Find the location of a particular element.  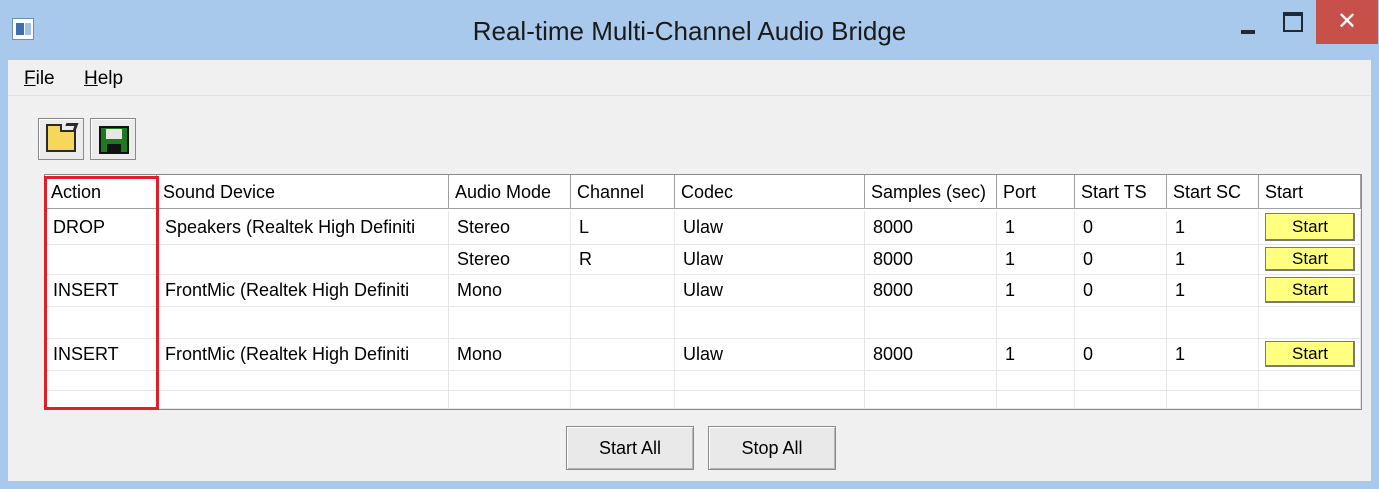

menu-bar: File Help is located at coordinates (689, 78).